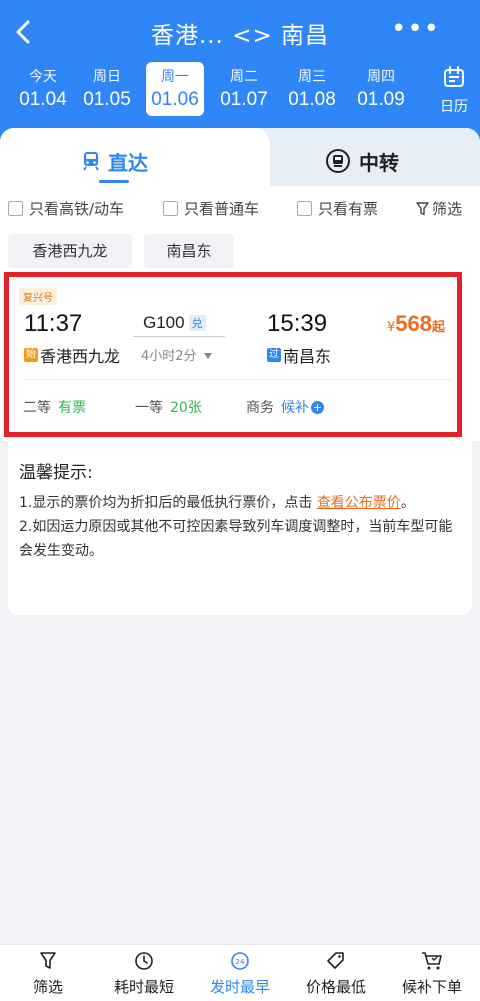 The width and height of the screenshot is (480, 1001). I want to click on bottom-label: 候补下单, so click(431, 987).